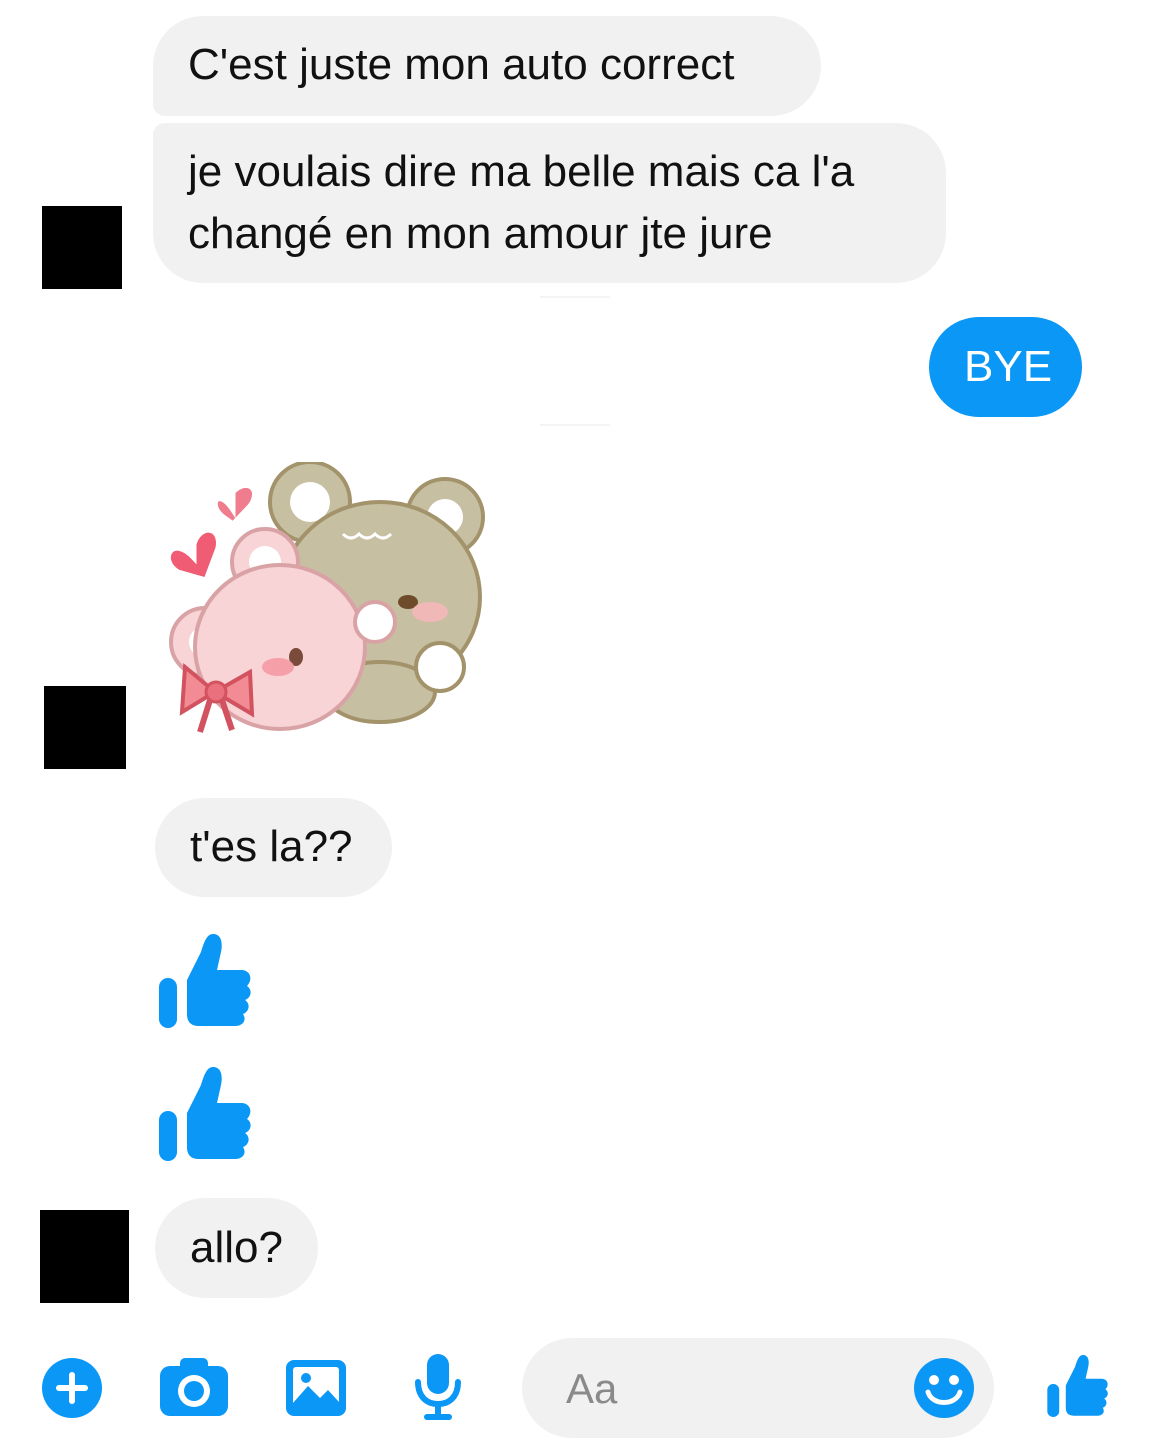 The height and width of the screenshot is (1444, 1150). I want to click on message-bubble-received: t'es la??, so click(273, 847).